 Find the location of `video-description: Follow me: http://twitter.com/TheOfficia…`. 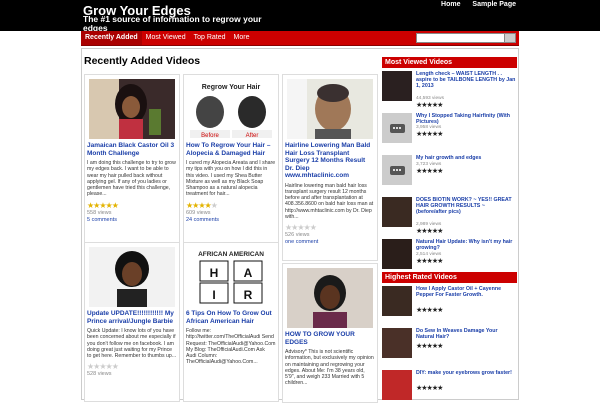

video-description: Follow me: http://twitter.com/TheOfficia… is located at coordinates (231, 347).